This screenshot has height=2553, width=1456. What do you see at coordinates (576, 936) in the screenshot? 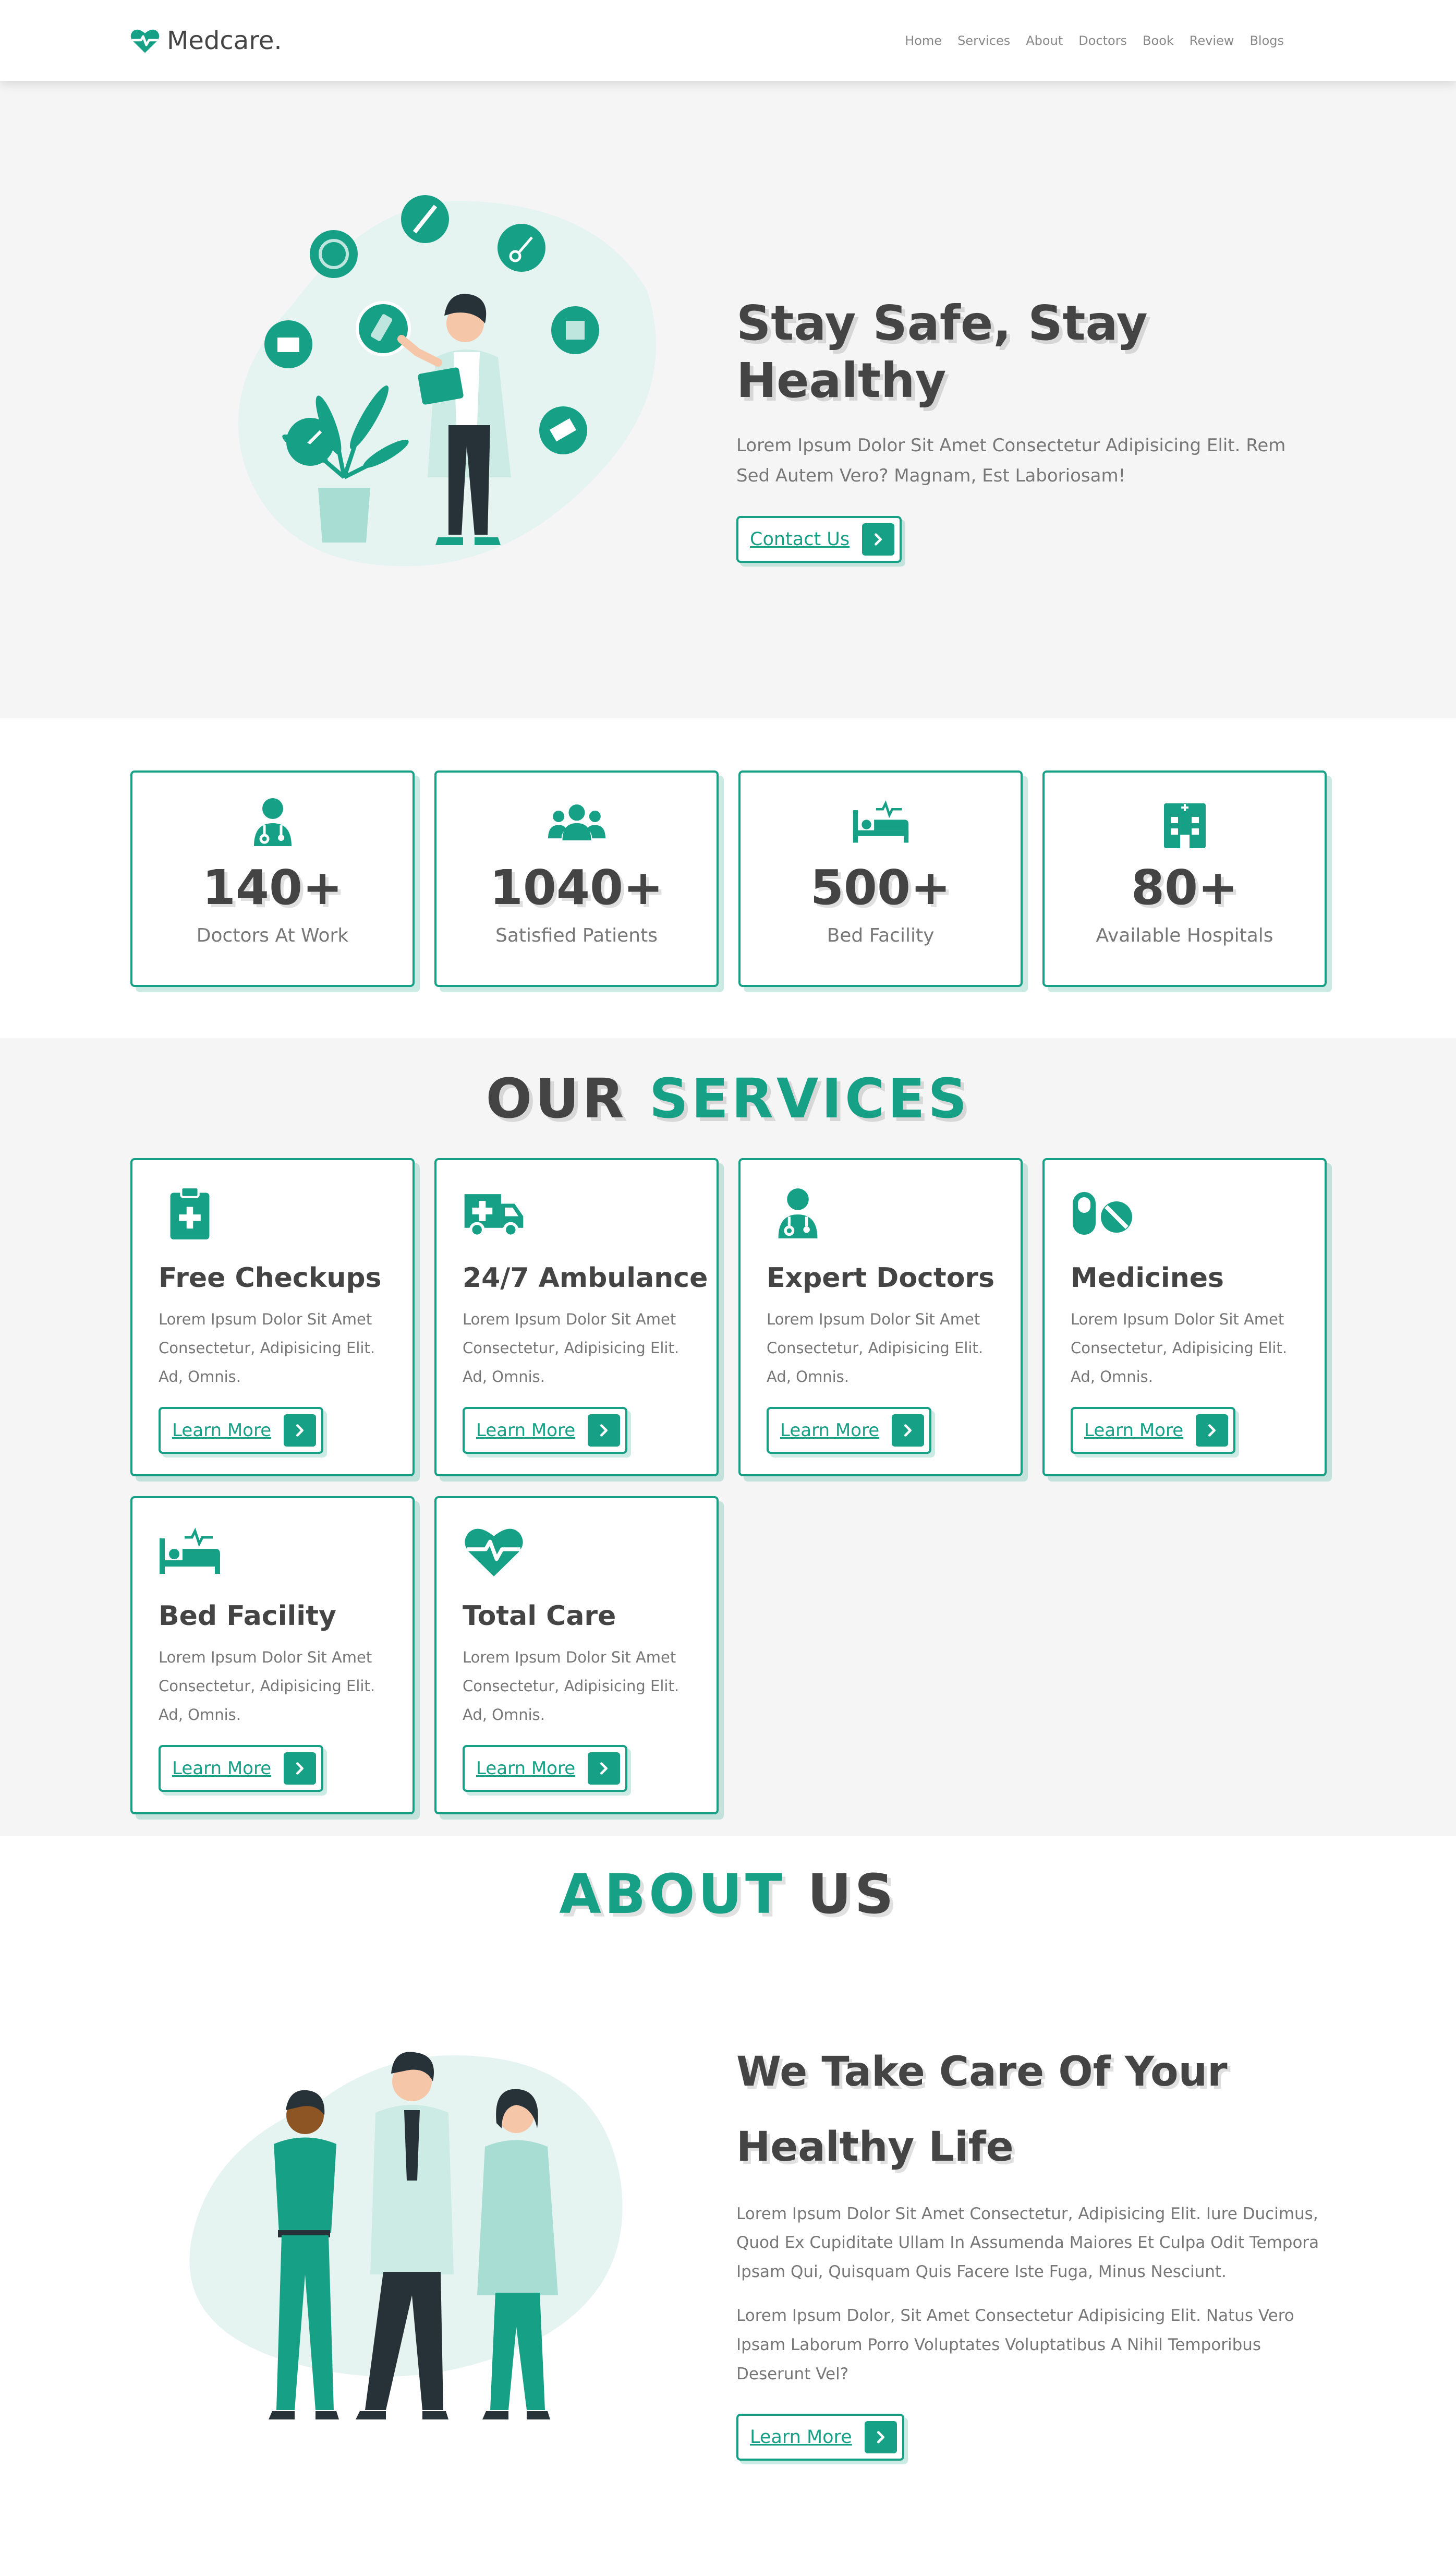
I see `stat-label: Satisfied Patients` at bounding box center [576, 936].